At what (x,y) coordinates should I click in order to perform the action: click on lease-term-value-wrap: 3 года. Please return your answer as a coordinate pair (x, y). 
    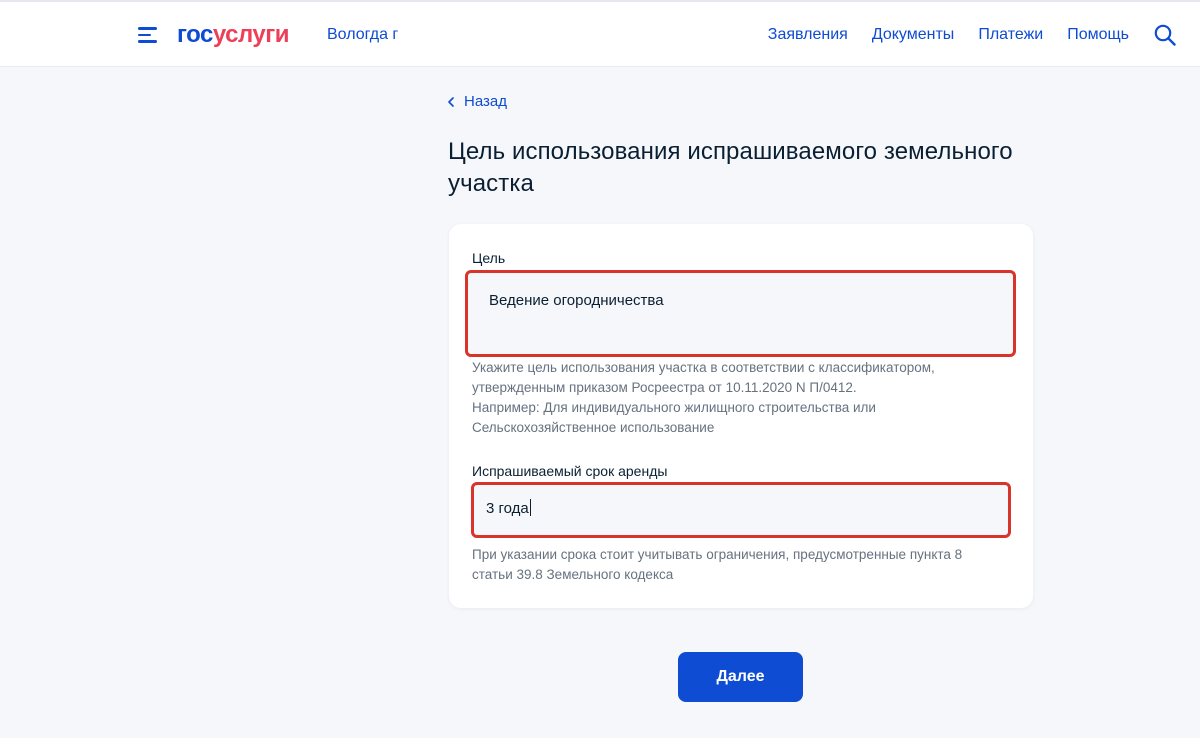
    Looking at the image, I should click on (508, 509).